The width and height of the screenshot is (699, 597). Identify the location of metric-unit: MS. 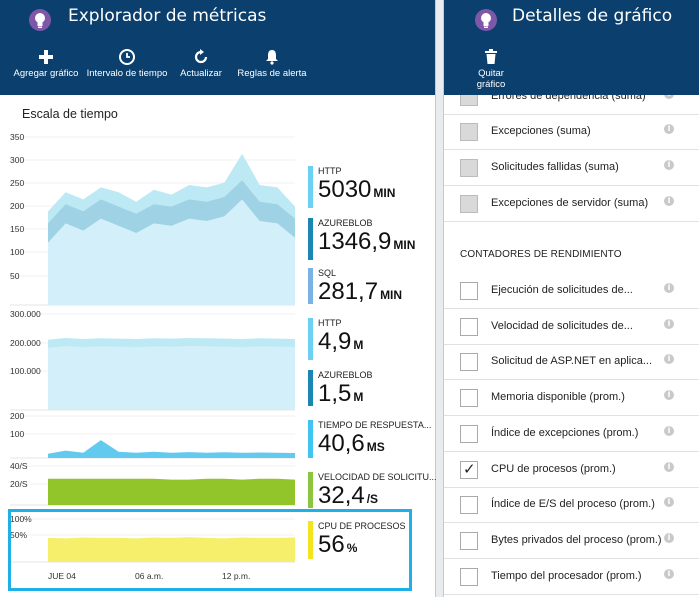
(375, 447).